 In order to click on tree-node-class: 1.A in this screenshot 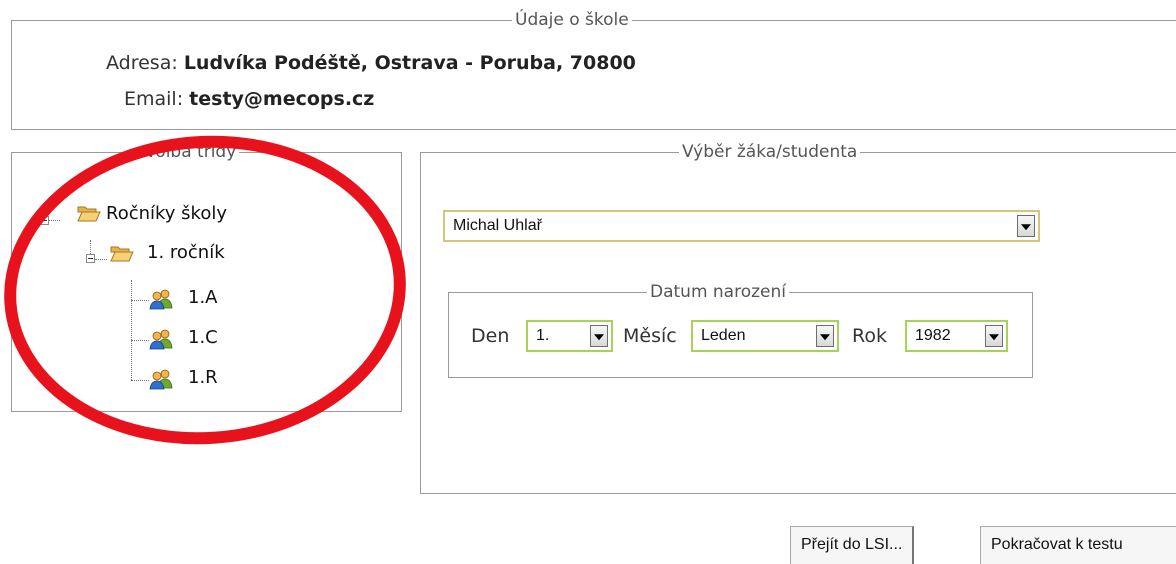, I will do `click(203, 297)`.